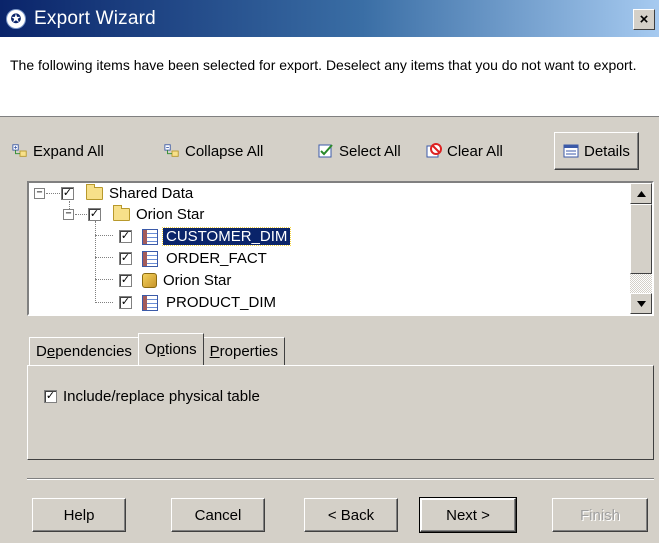 This screenshot has height=543, width=659. I want to click on tree-item-orion-star-folder: − ✓ Orion Star, so click(133, 214).